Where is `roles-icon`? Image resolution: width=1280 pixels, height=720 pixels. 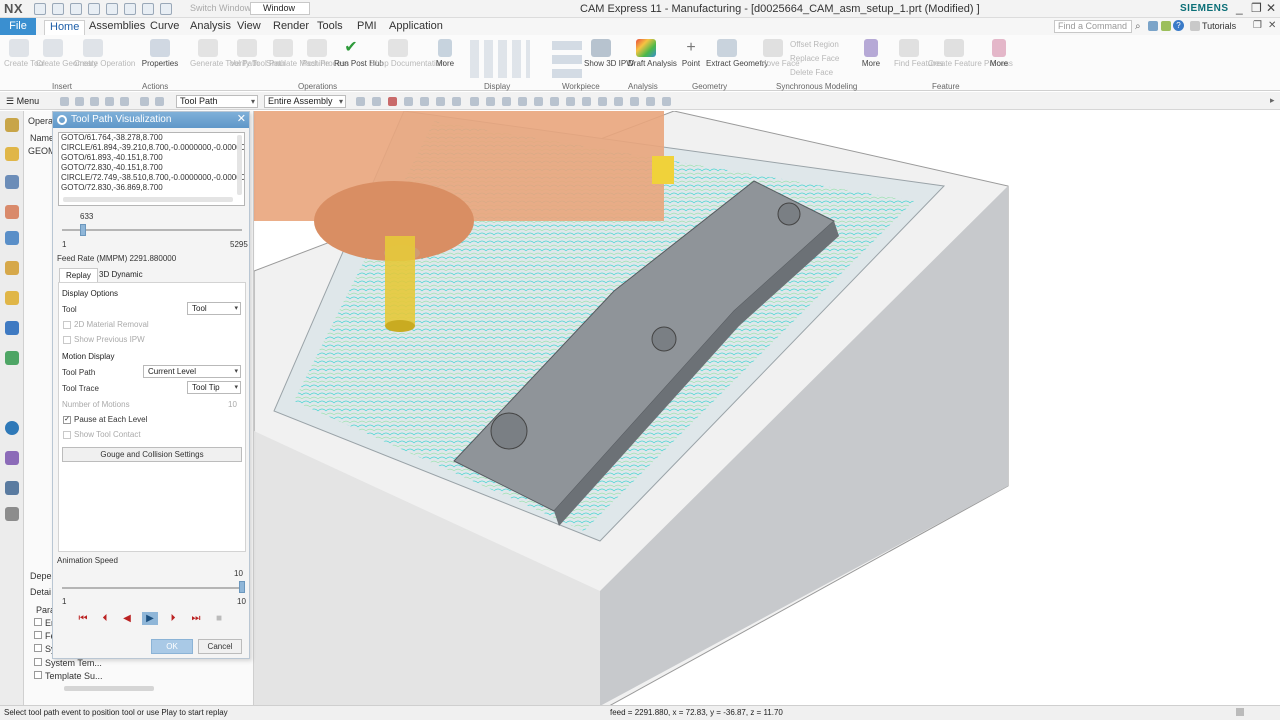
roles-icon is located at coordinates (12, 514).